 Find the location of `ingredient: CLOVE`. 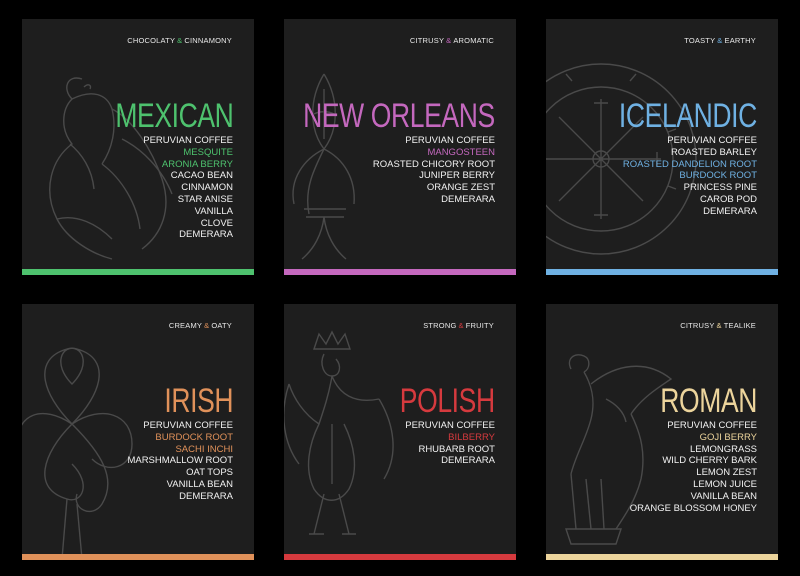

ingredient: CLOVE is located at coordinates (216, 223).